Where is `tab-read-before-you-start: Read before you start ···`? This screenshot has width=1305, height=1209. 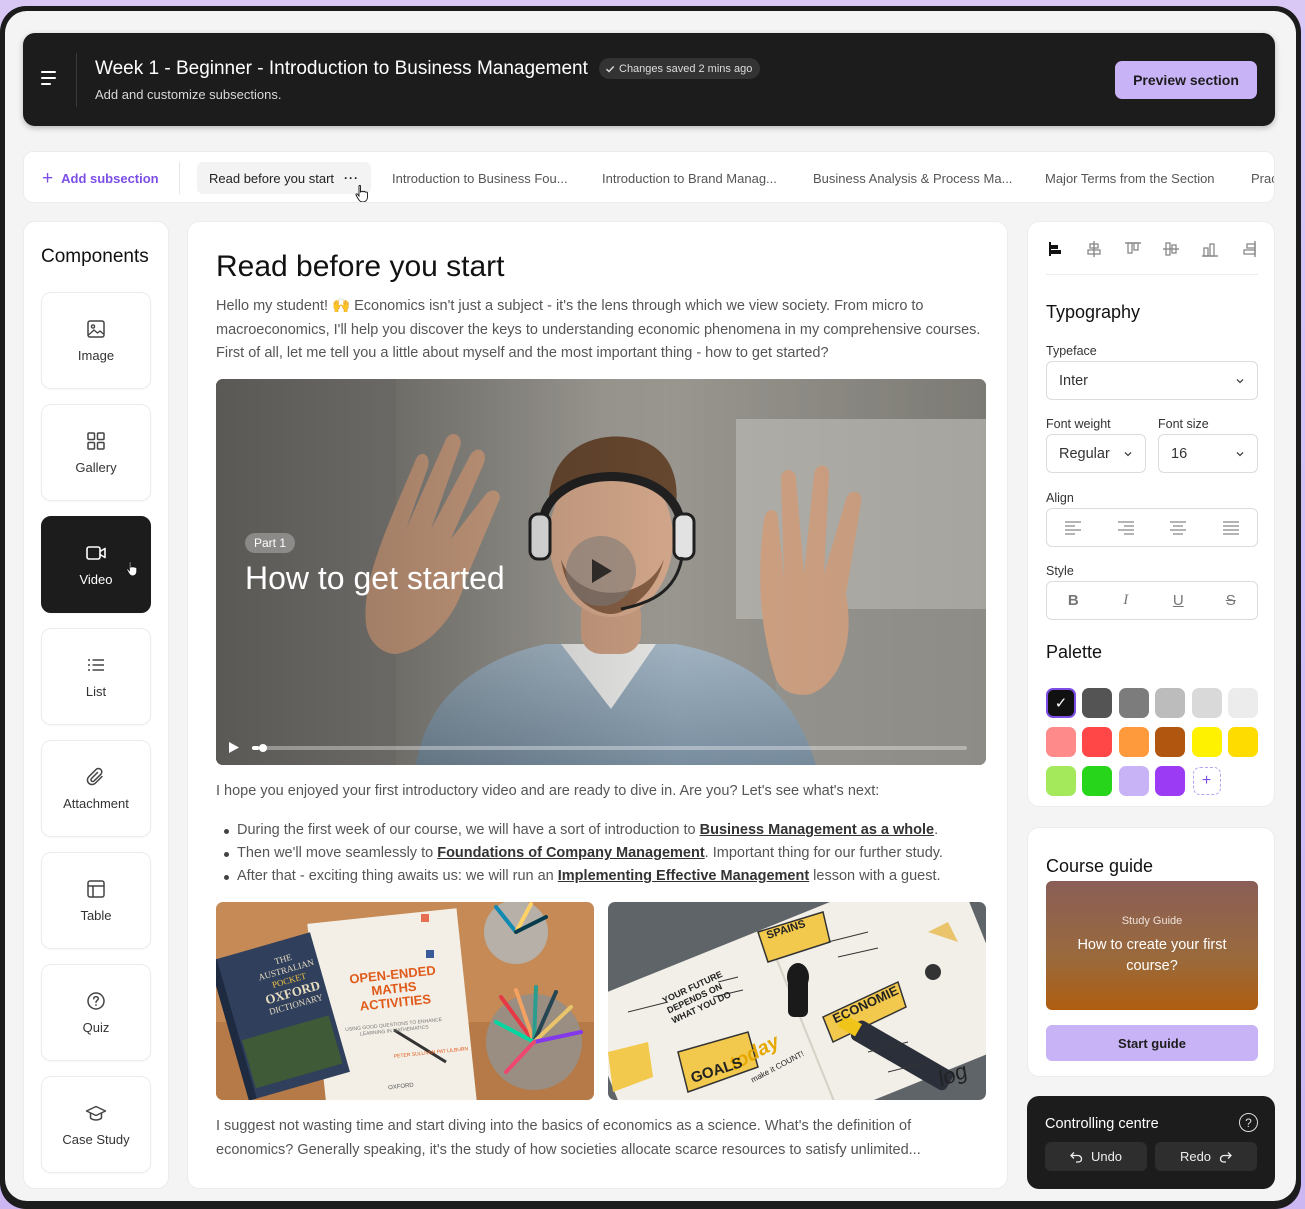
tab-read-before-you-start: Read before you start ··· is located at coordinates (284, 178).